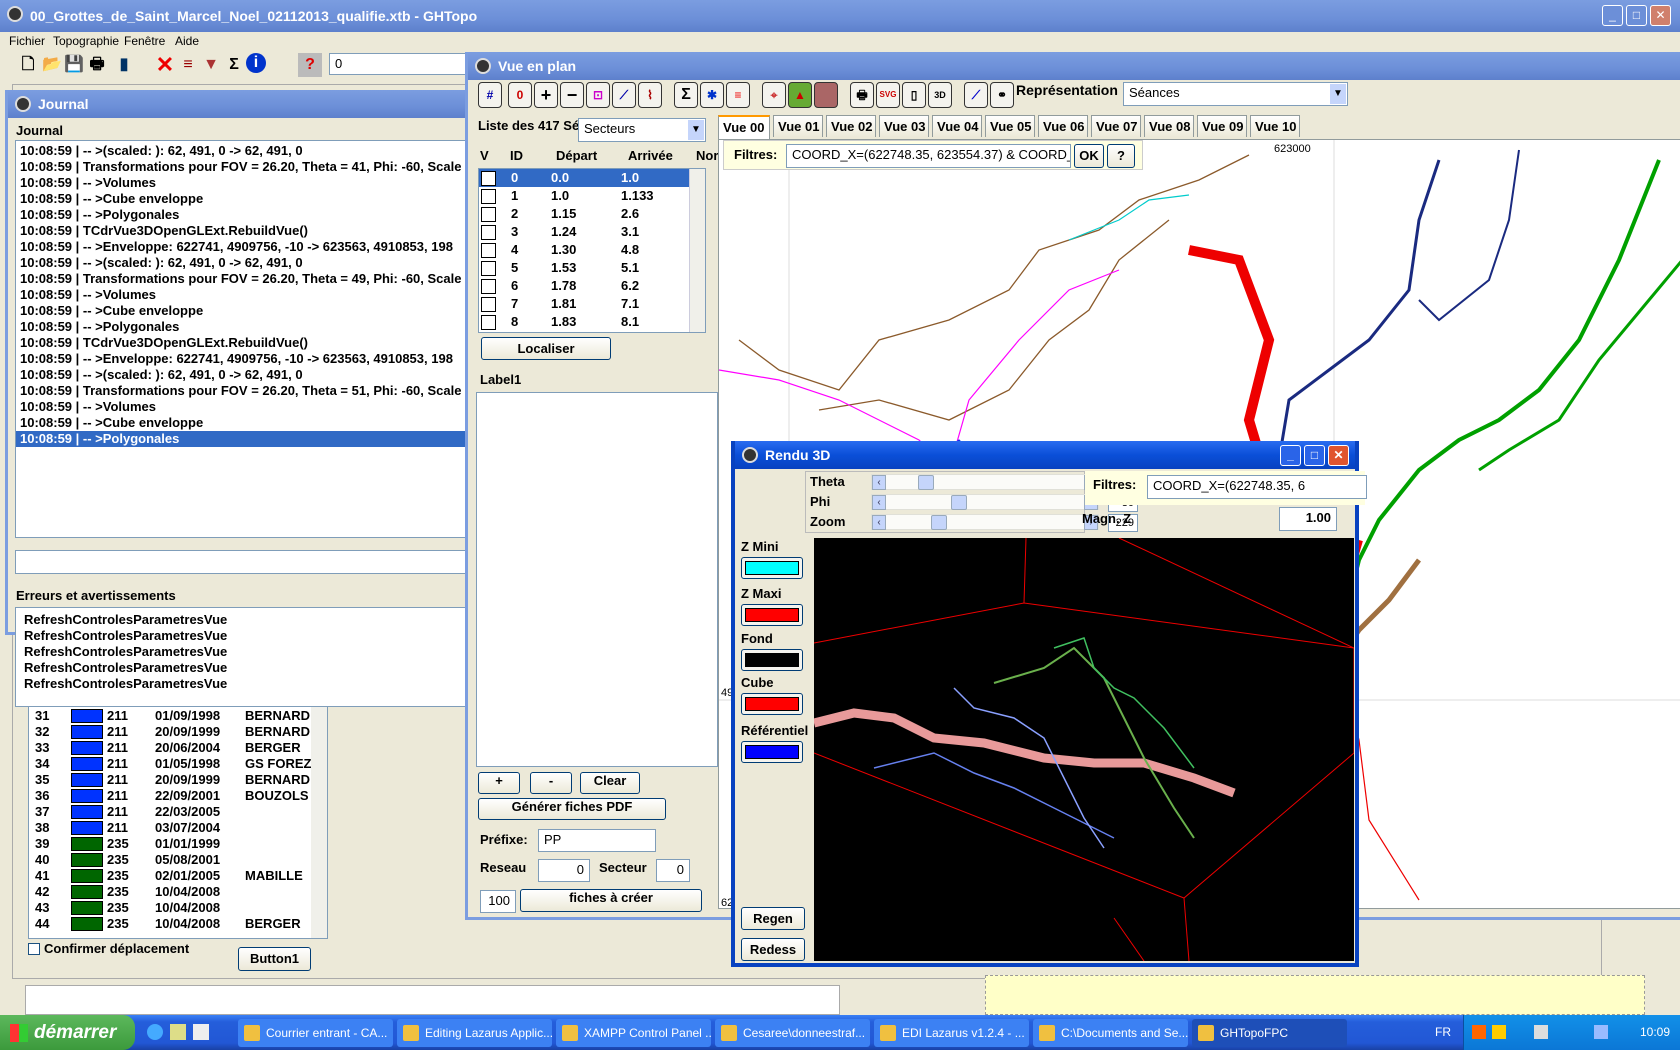 The image size is (1680, 1050). What do you see at coordinates (498, 901) in the screenshot?
I see `count-input: 100` at bounding box center [498, 901].